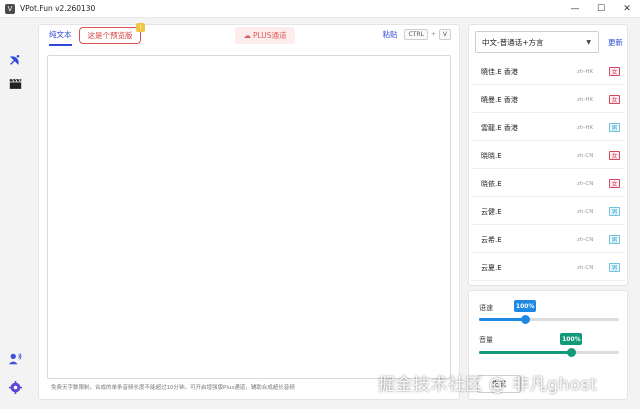 The height and width of the screenshot is (409, 640). Describe the element at coordinates (491, 183) in the screenshot. I see `voice-name: 晓依.E` at that location.